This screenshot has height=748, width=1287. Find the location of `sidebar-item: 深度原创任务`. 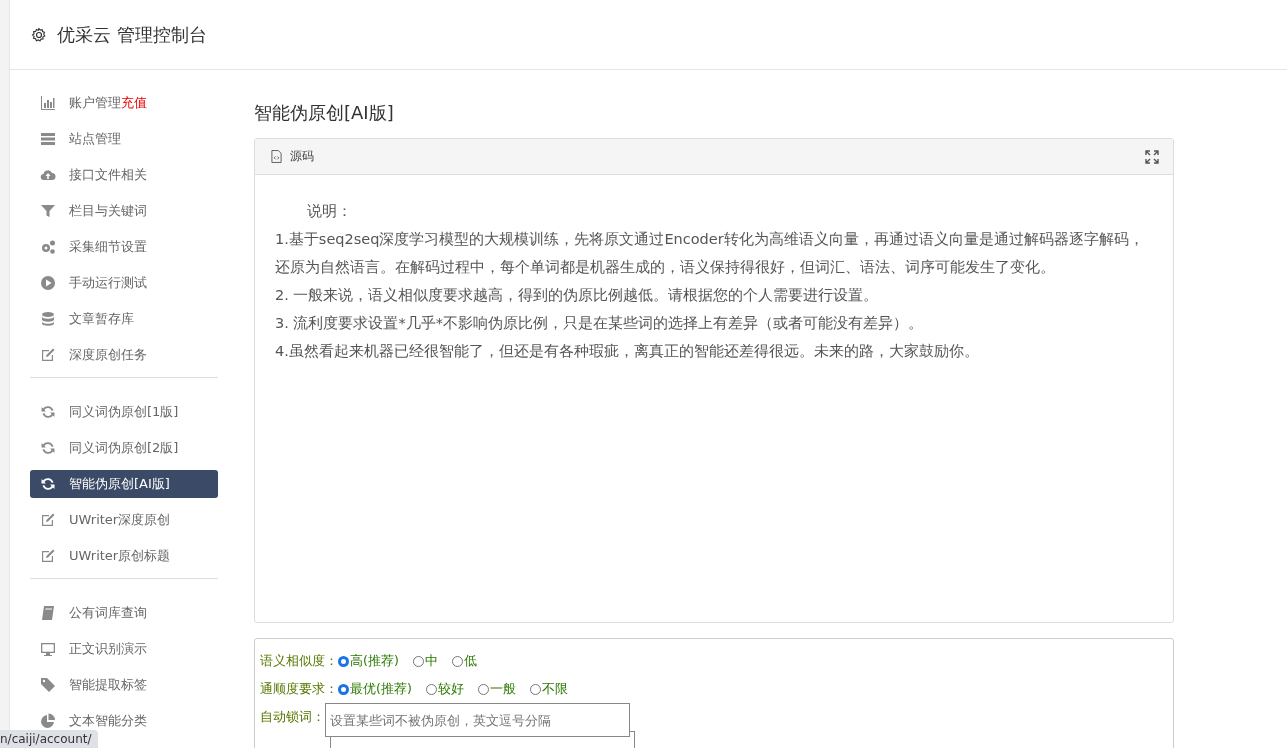

sidebar-item: 深度原创任务 is located at coordinates (124, 355).